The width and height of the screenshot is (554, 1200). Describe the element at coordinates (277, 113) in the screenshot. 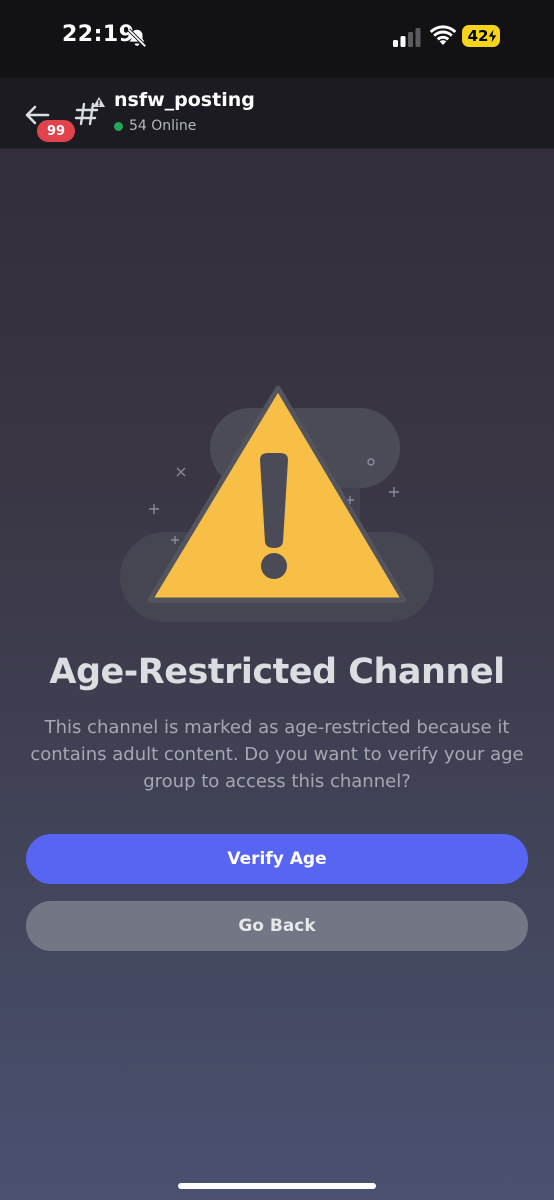

I see `channel-header: 99 nsfw_posting 54 Online` at that location.